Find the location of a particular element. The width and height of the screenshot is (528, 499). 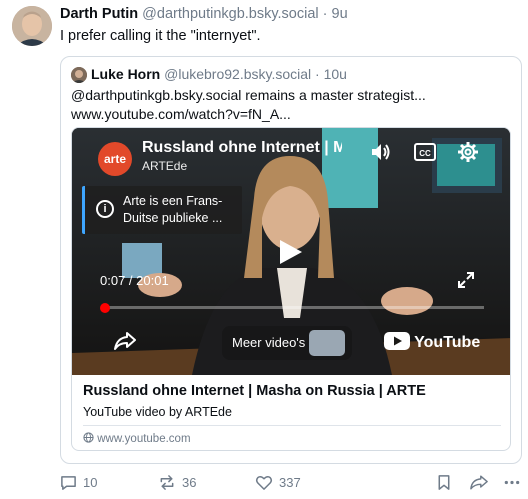

bookmark-button is located at coordinates (447, 482).